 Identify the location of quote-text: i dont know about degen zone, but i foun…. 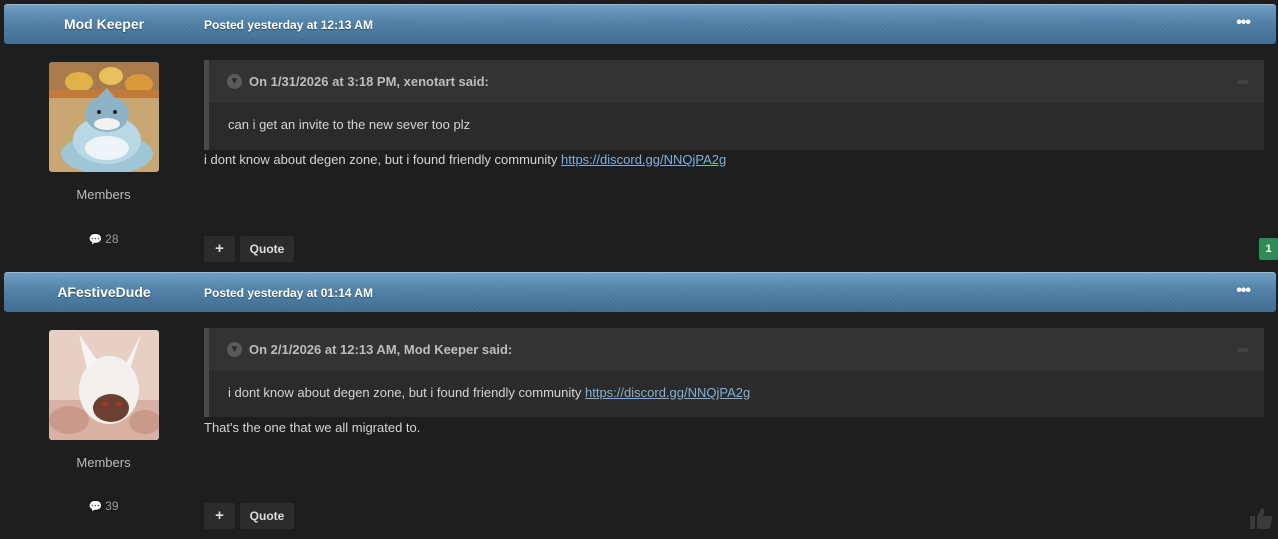
(406, 392).